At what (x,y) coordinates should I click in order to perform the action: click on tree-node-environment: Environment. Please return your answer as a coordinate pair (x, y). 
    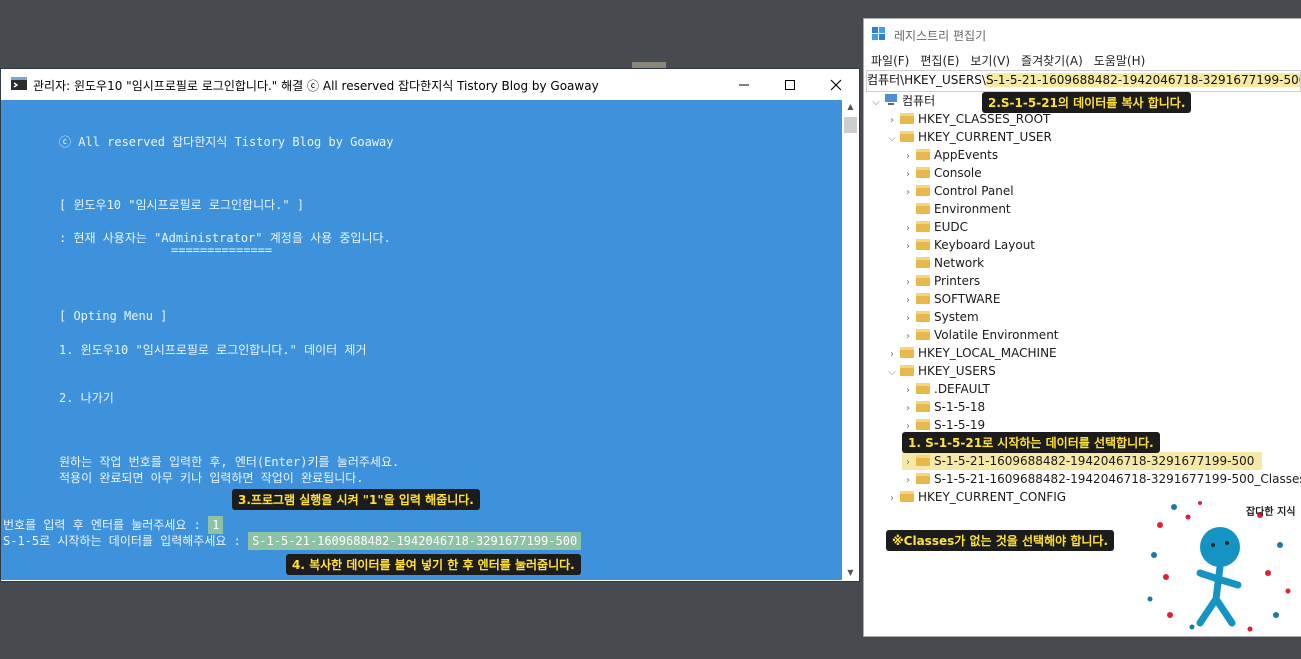
    Looking at the image, I should click on (956, 209).